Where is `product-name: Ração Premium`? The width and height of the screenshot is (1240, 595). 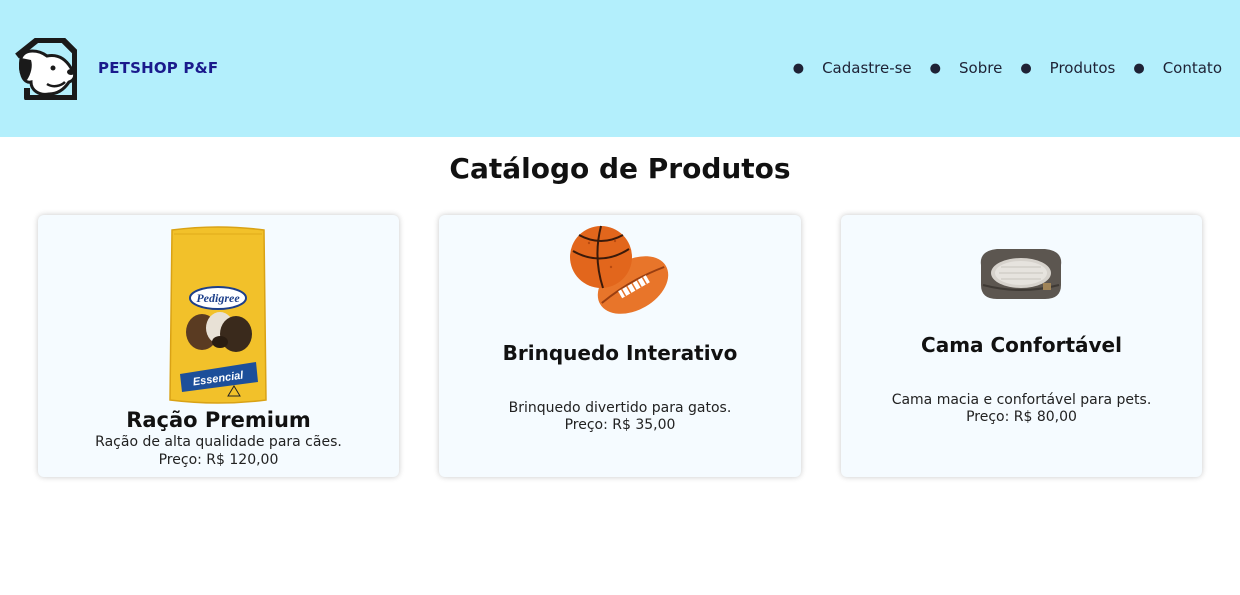 product-name: Ração Premium is located at coordinates (218, 420).